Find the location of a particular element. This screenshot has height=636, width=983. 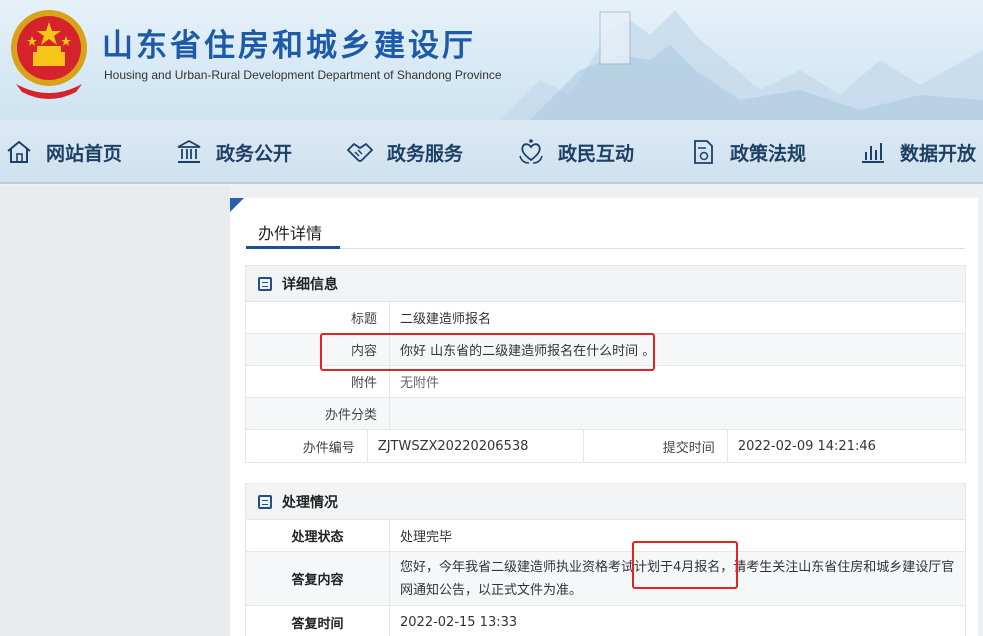

nav-item-open-data: 数据开放 is located at coordinates (917, 152).